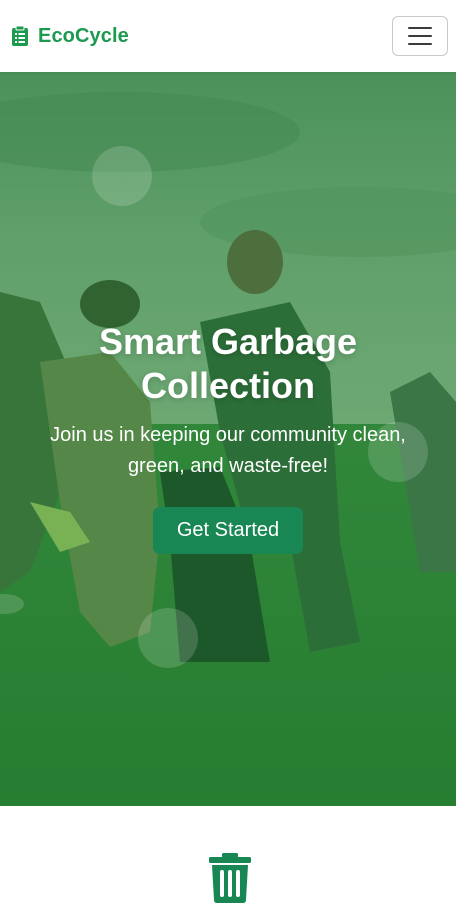 The width and height of the screenshot is (456, 908). Describe the element at coordinates (83, 35) in the screenshot. I see `brand-name: EcoCycle` at that location.